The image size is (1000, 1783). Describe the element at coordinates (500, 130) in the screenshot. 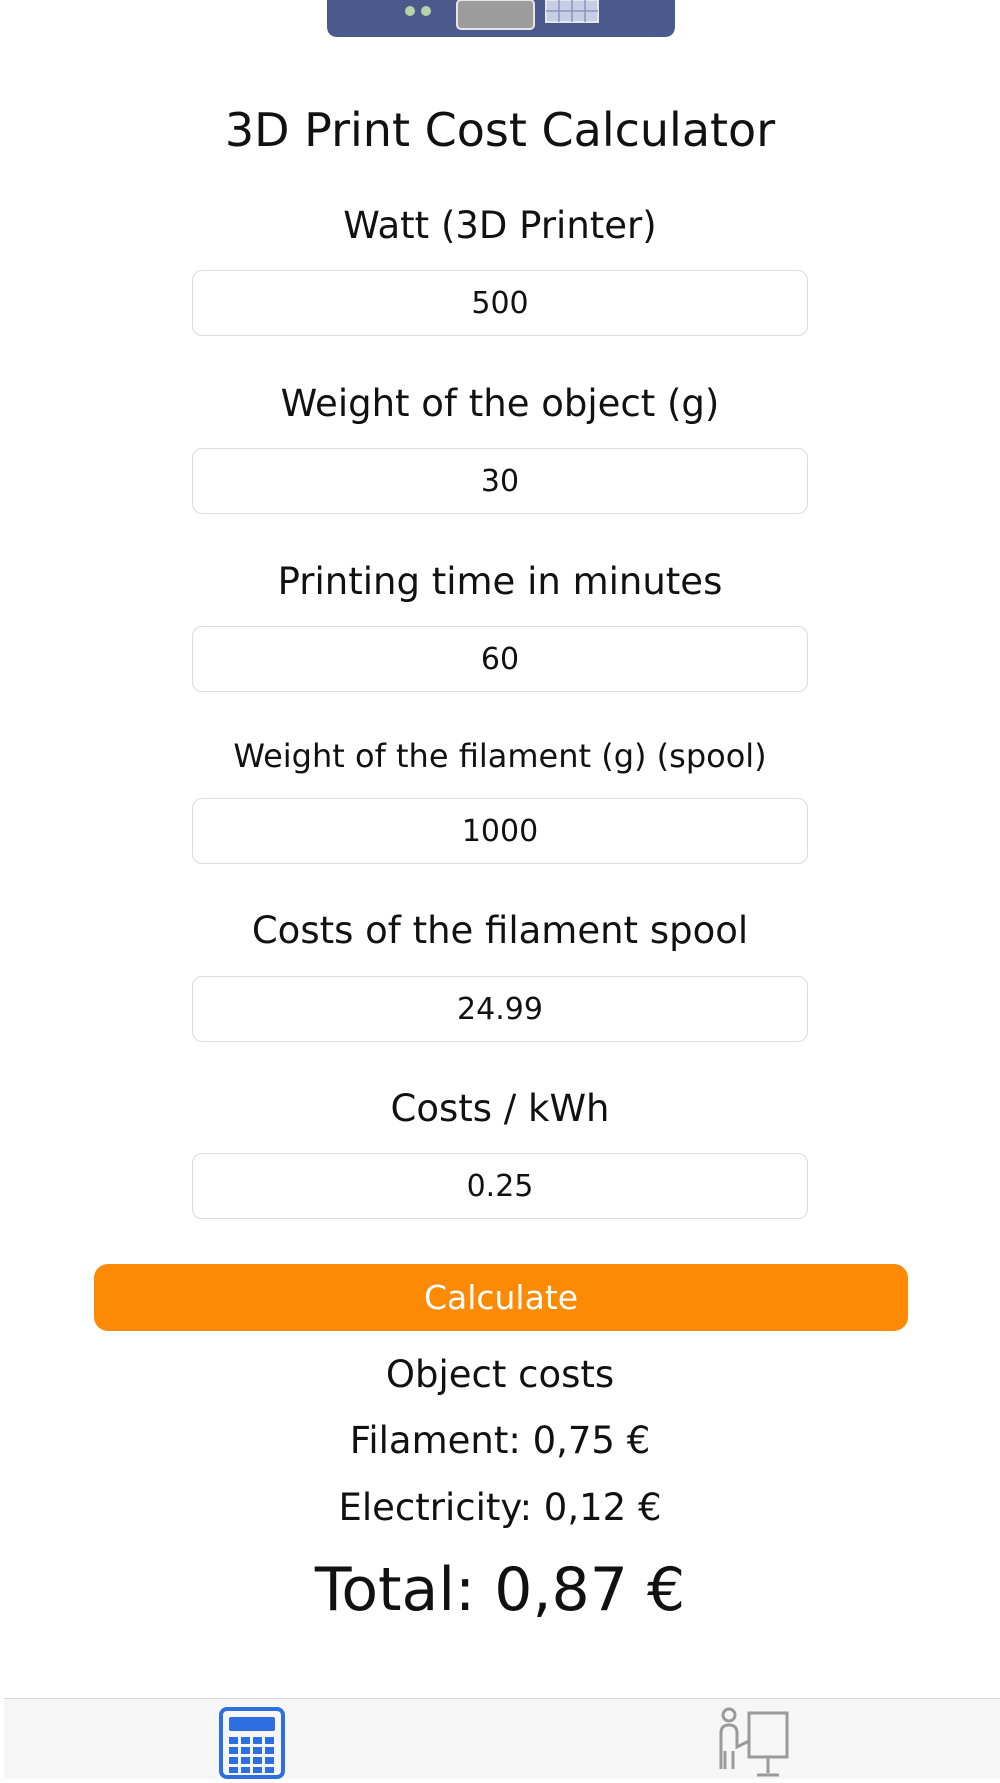

I see `page-title: 3D Print Cost Calculator` at that location.